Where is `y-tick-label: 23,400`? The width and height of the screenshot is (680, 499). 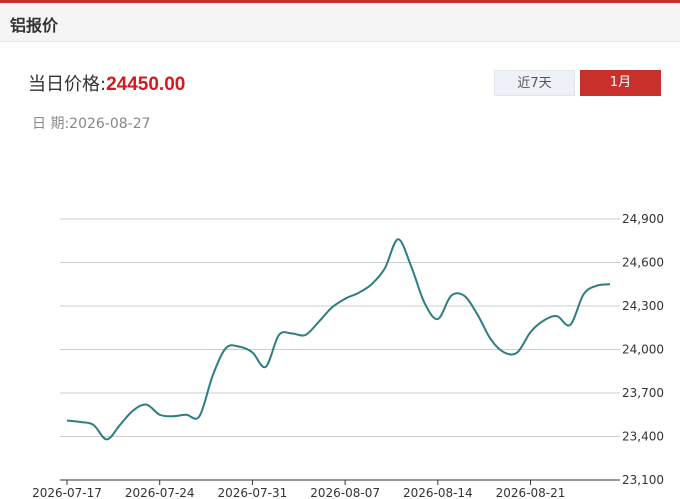 y-tick-label: 23,400 is located at coordinates (643, 437).